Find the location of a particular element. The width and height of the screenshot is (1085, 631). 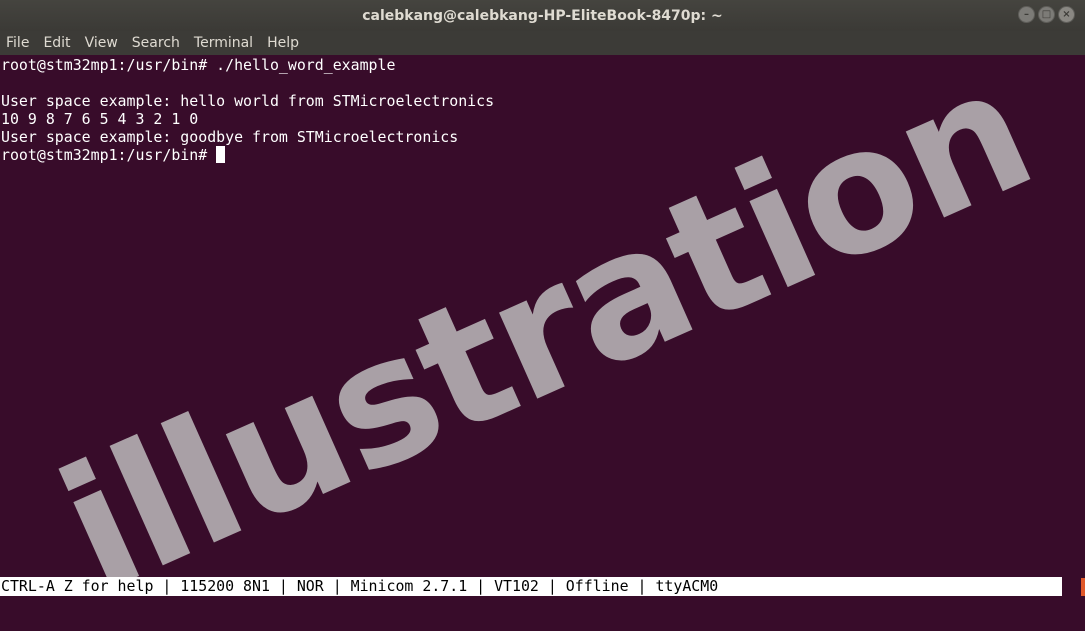

window-controls: – □ × is located at coordinates (1046, 14).